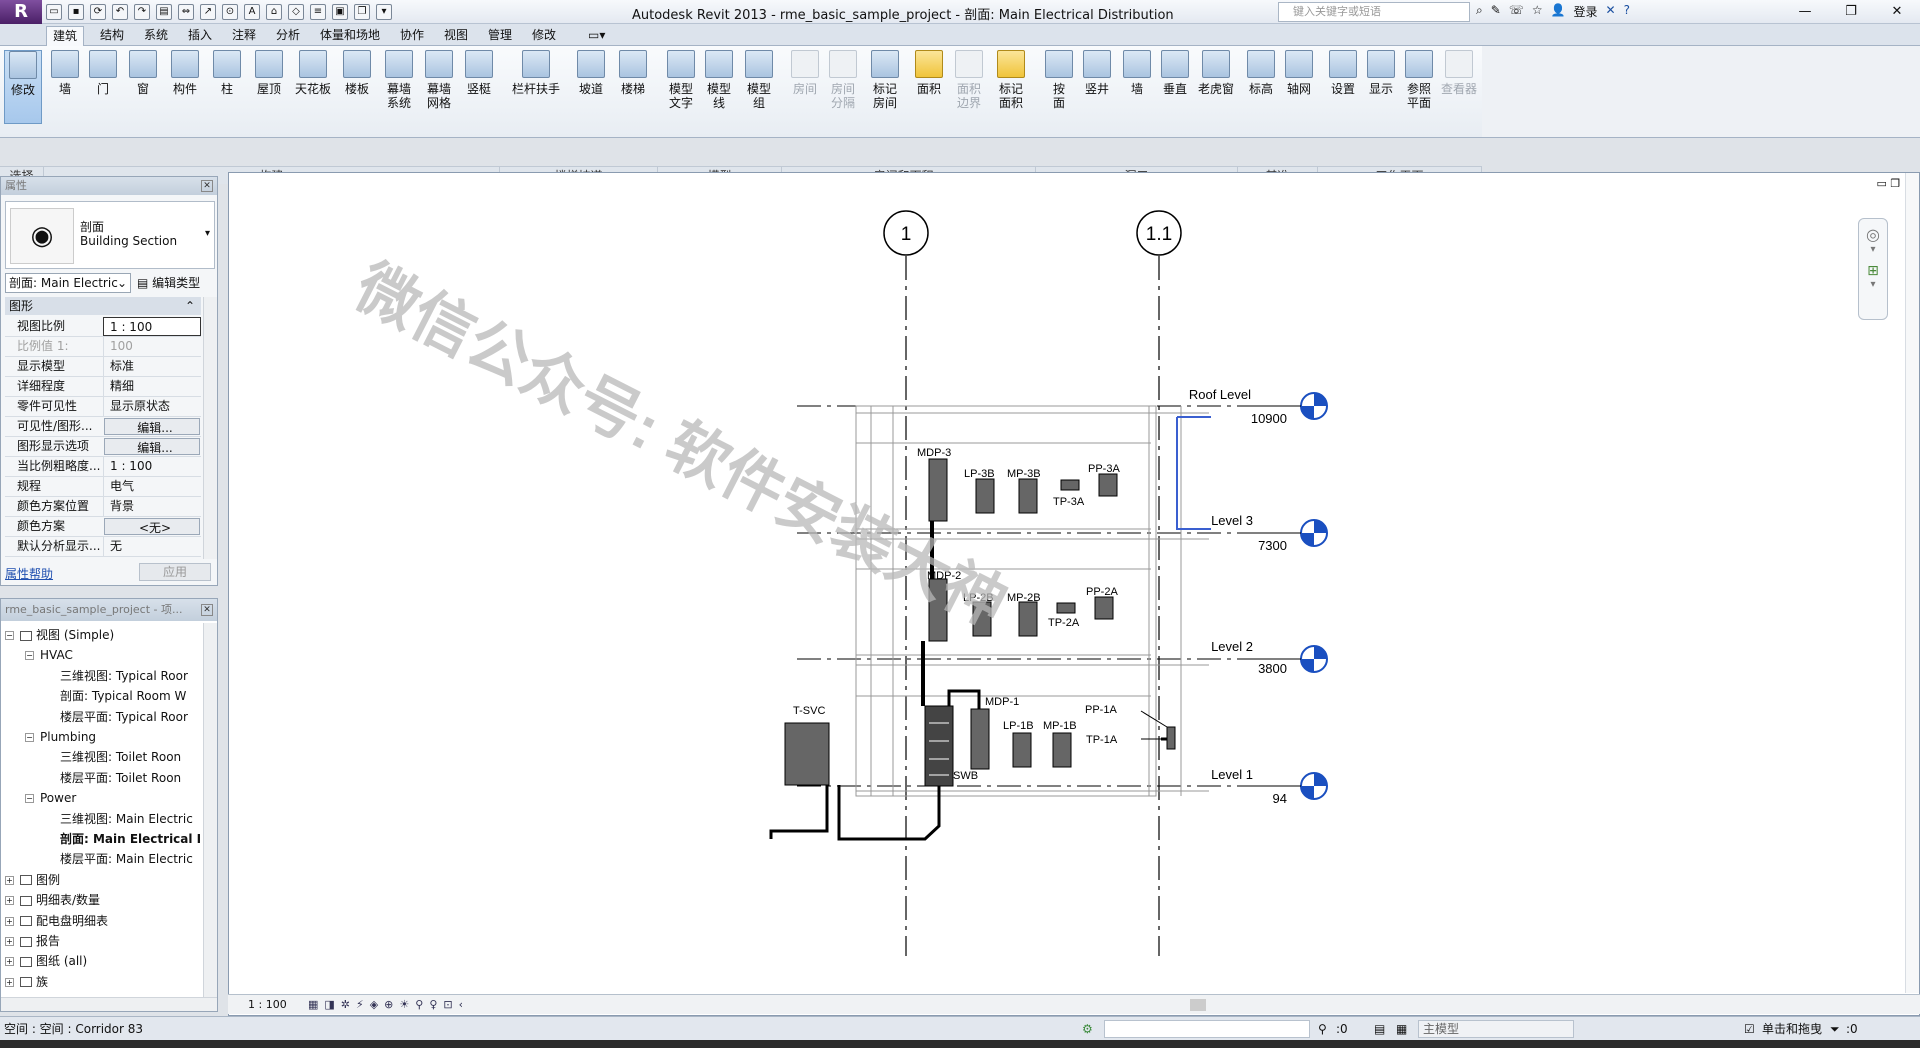 The width and height of the screenshot is (1920, 1048). What do you see at coordinates (1882, 183) in the screenshot?
I see `minimize-icon: ▭` at bounding box center [1882, 183].